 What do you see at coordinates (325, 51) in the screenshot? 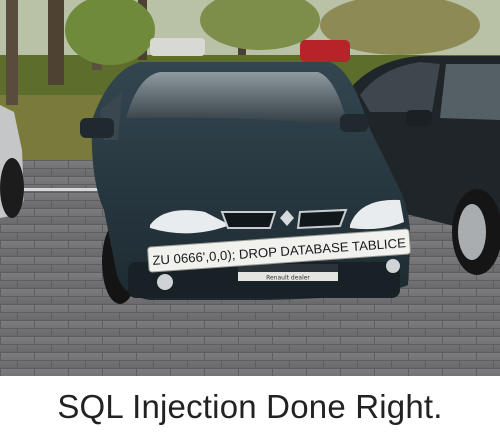
I see `distant-red-car` at bounding box center [325, 51].